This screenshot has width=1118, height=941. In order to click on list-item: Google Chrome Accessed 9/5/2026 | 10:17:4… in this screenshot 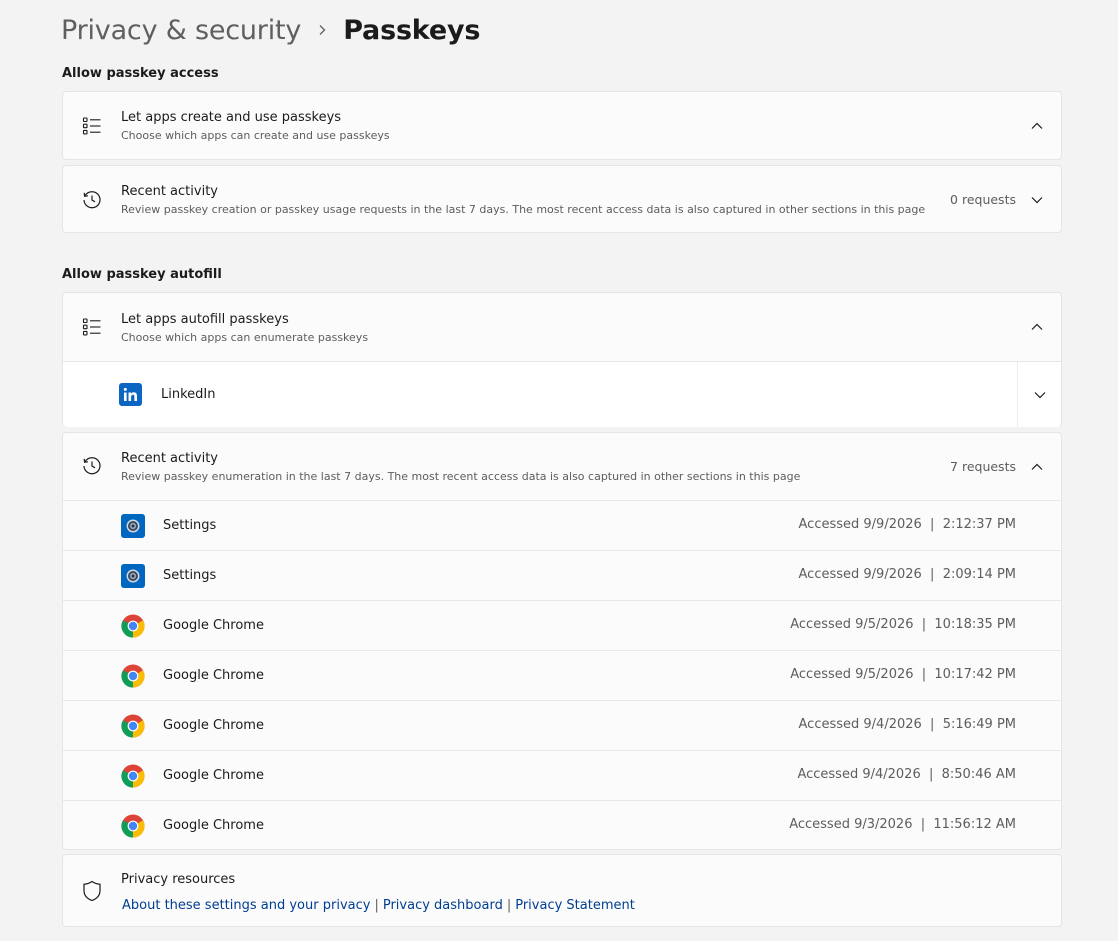, I will do `click(562, 675)`.